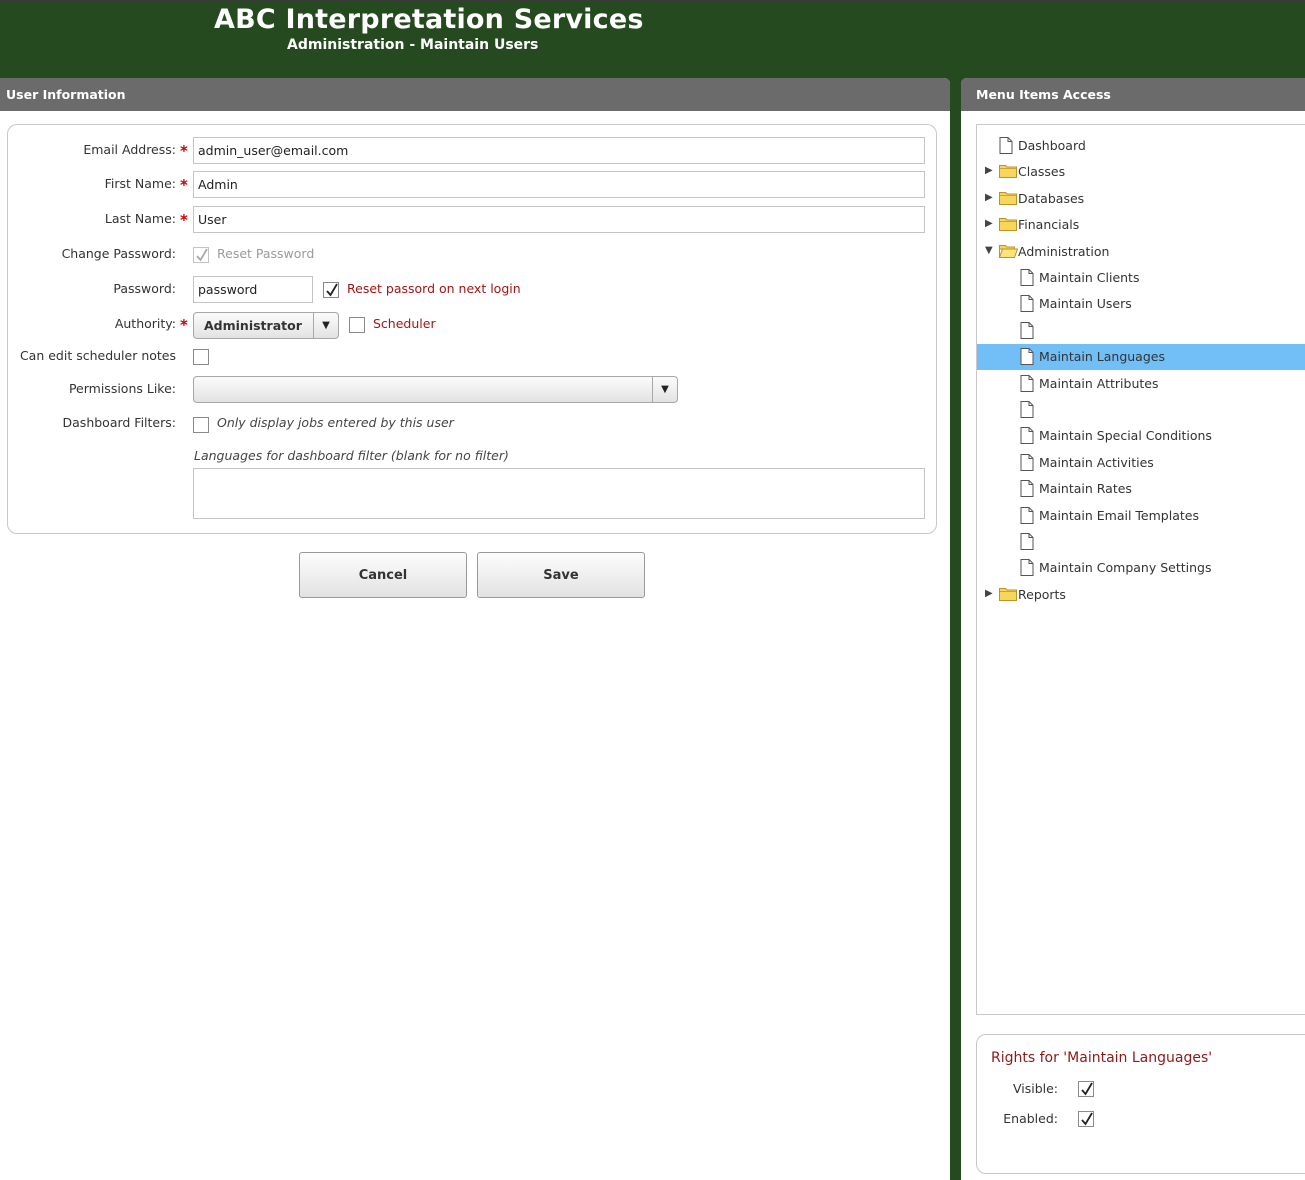 This screenshot has height=1180, width=1305. What do you see at coordinates (1064, 251) in the screenshot?
I see `tree-item-label: Administration` at bounding box center [1064, 251].